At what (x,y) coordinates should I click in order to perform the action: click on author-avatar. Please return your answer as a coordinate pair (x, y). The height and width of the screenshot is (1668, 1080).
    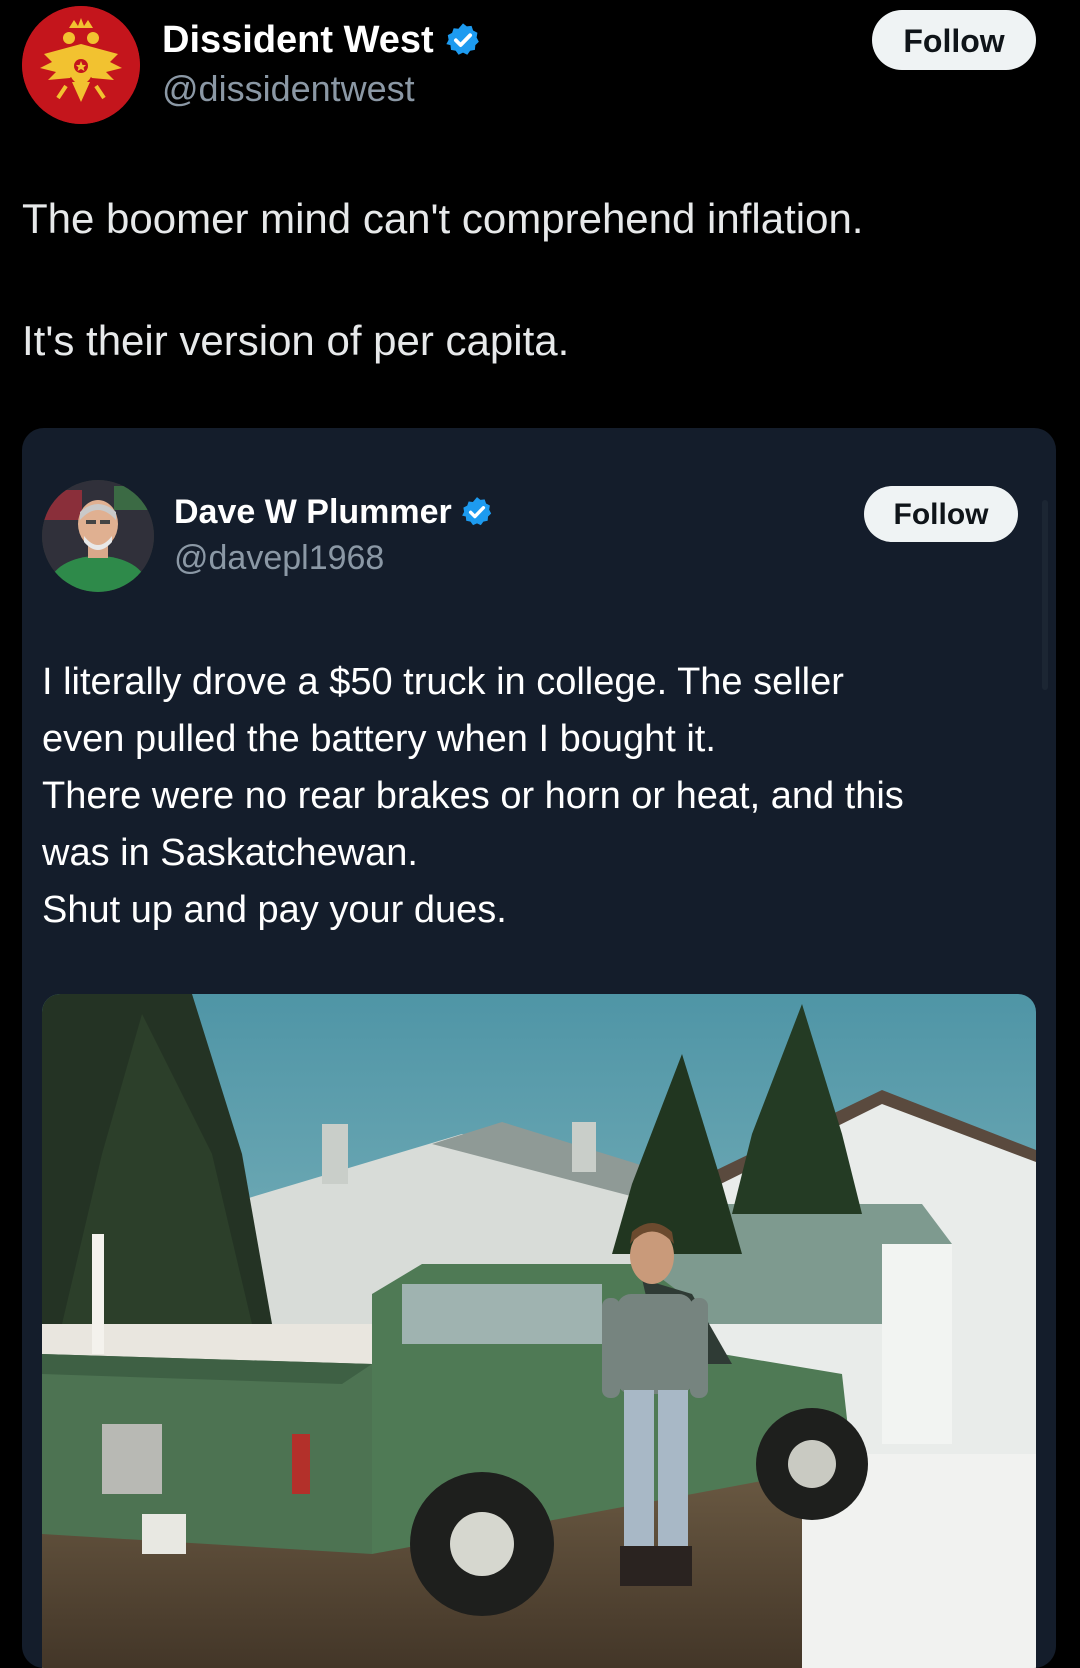
    Looking at the image, I should click on (81, 65).